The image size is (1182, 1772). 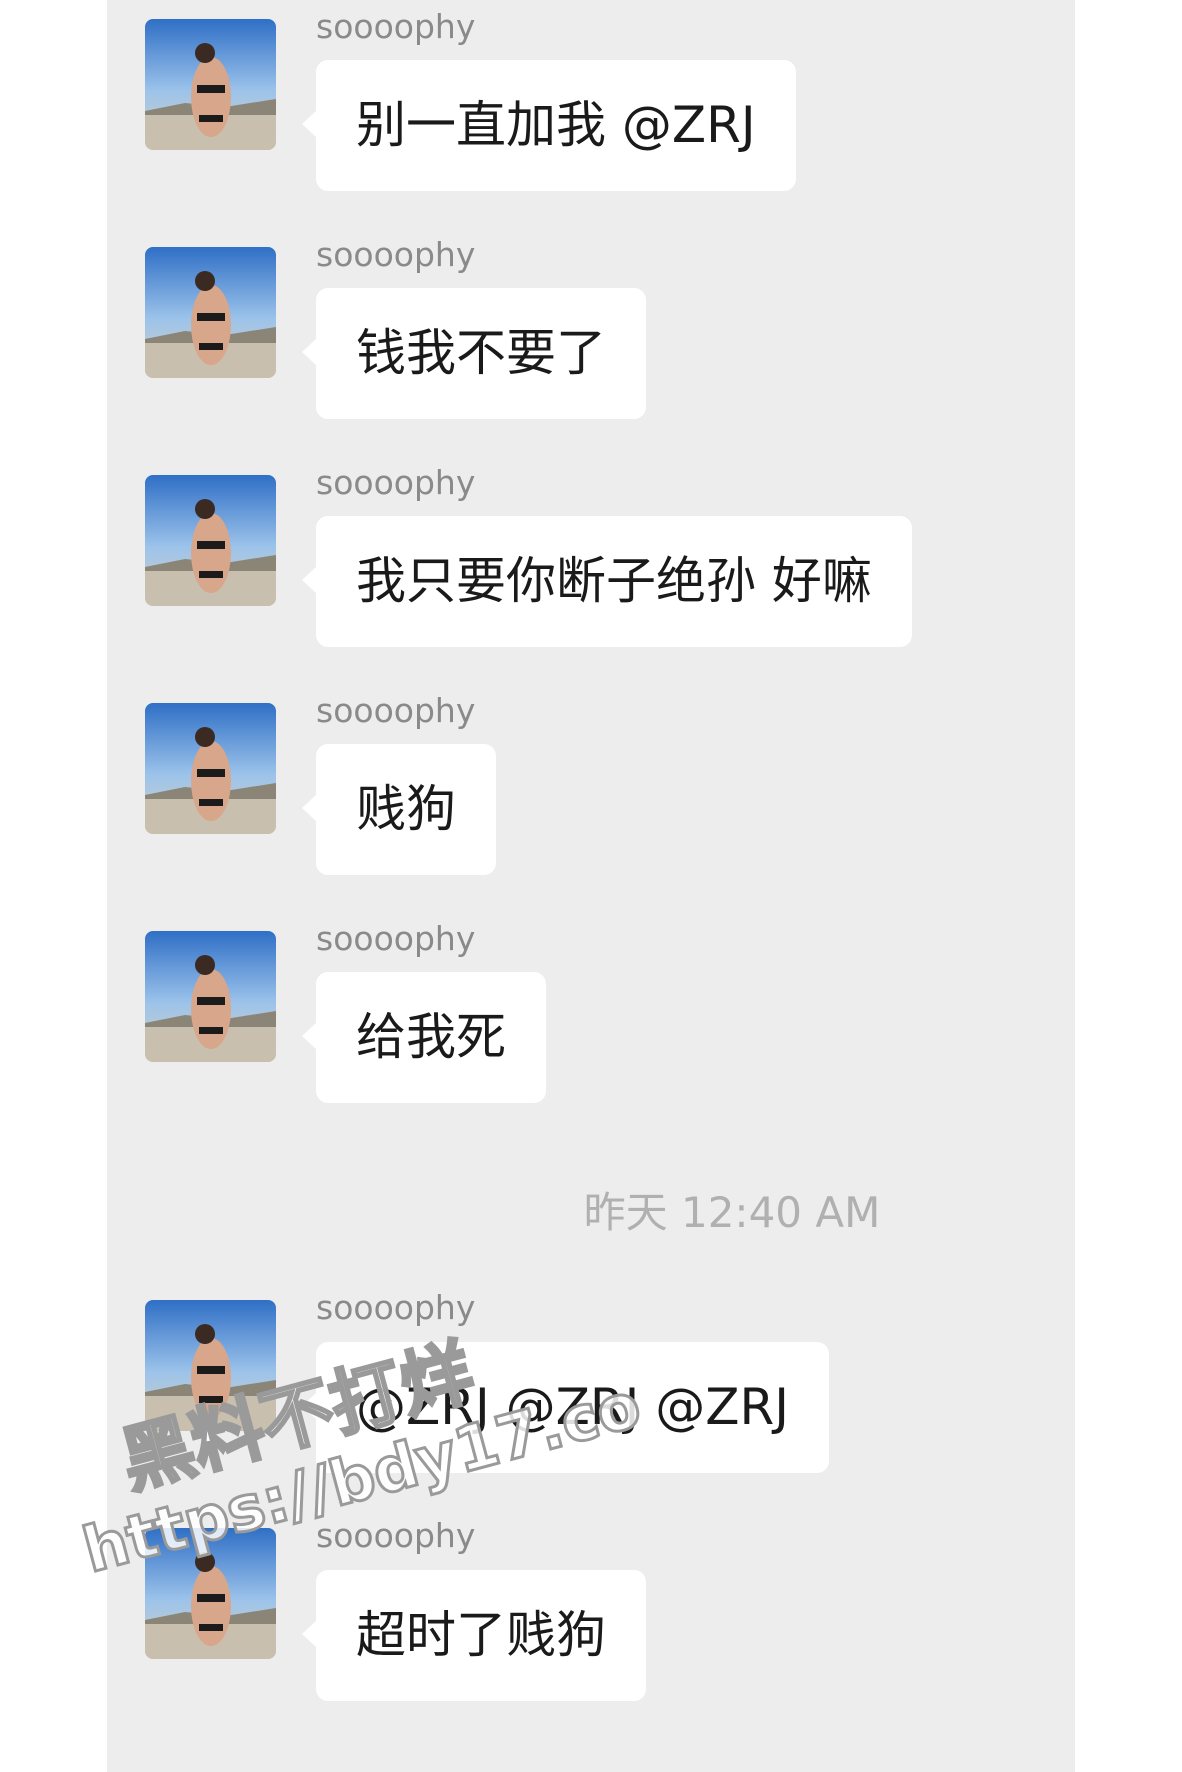 What do you see at coordinates (565, 1407) in the screenshot?
I see `message-bubble: @ZRJ @ZRJ @ZRJ` at bounding box center [565, 1407].